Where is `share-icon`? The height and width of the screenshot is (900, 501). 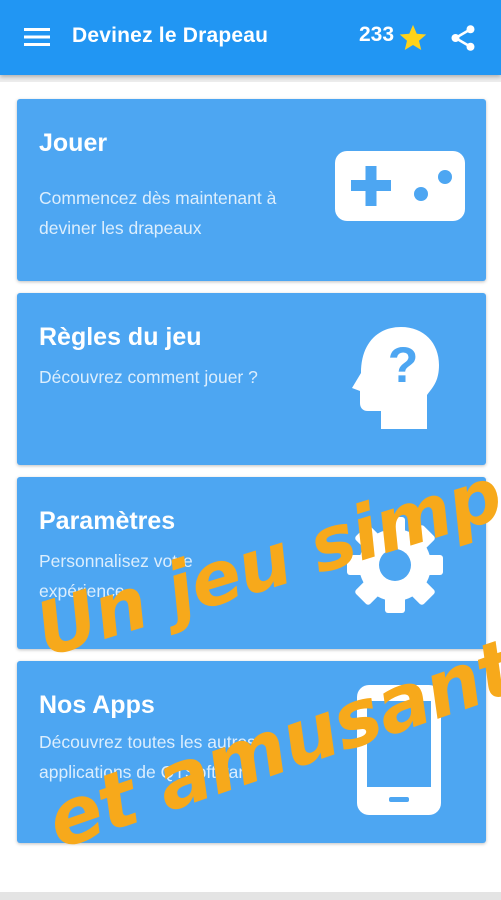
share-icon is located at coordinates (463, 38).